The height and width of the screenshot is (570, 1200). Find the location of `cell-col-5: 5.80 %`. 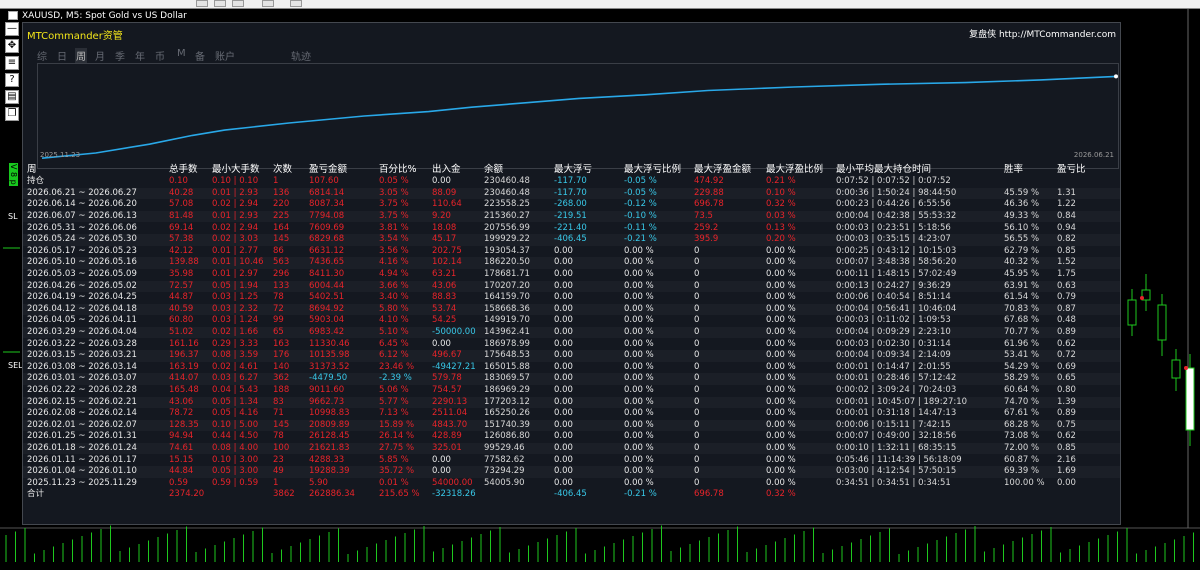

cell-col-5: 5.80 % is located at coordinates (394, 308).